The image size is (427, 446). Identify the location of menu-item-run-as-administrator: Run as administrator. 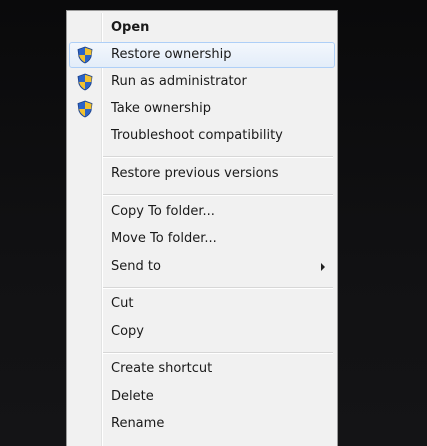
(202, 82).